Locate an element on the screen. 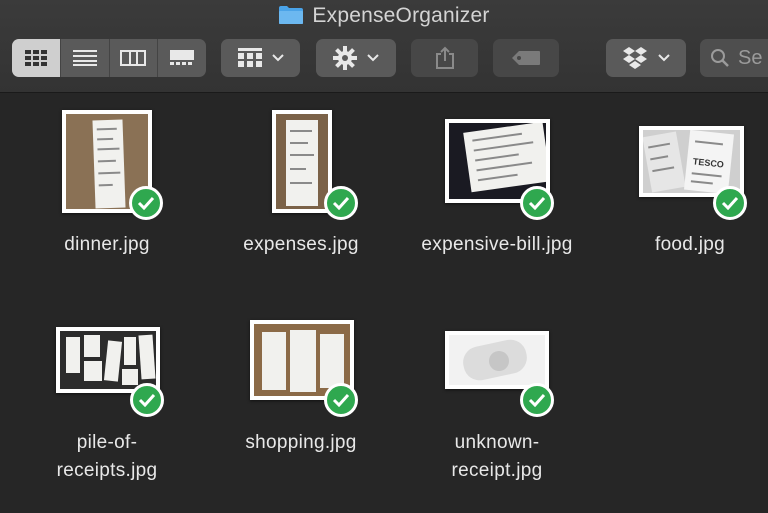 Image resolution: width=768 pixels, height=513 pixels. tag-icon is located at coordinates (526, 58).